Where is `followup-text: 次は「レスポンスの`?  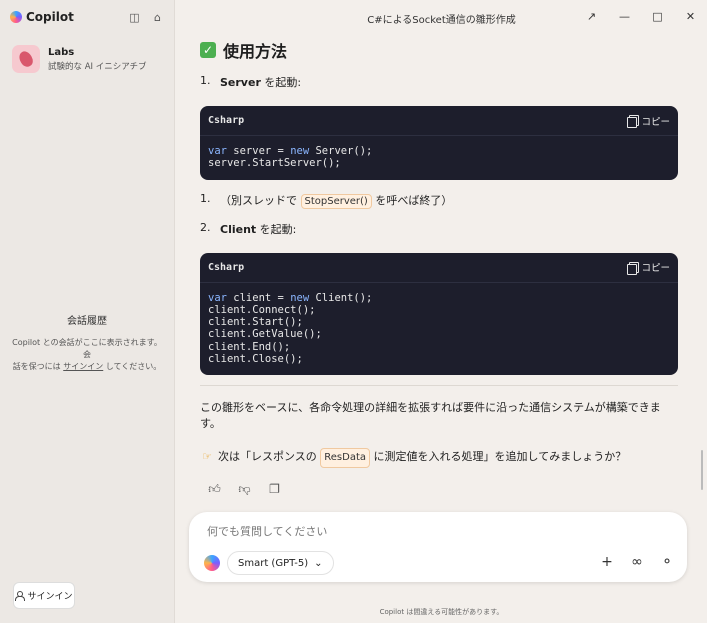
followup-text: 次は「レスポンスの is located at coordinates (269, 457).